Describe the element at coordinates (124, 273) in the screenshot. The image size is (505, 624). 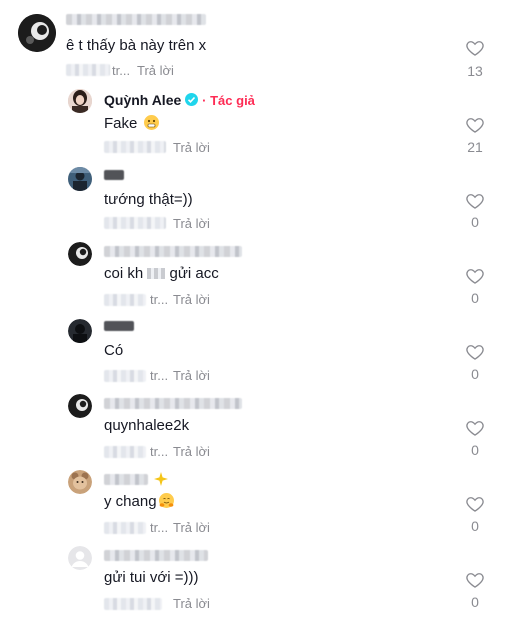
I see `comment-text-part-1: coi kh` at that location.